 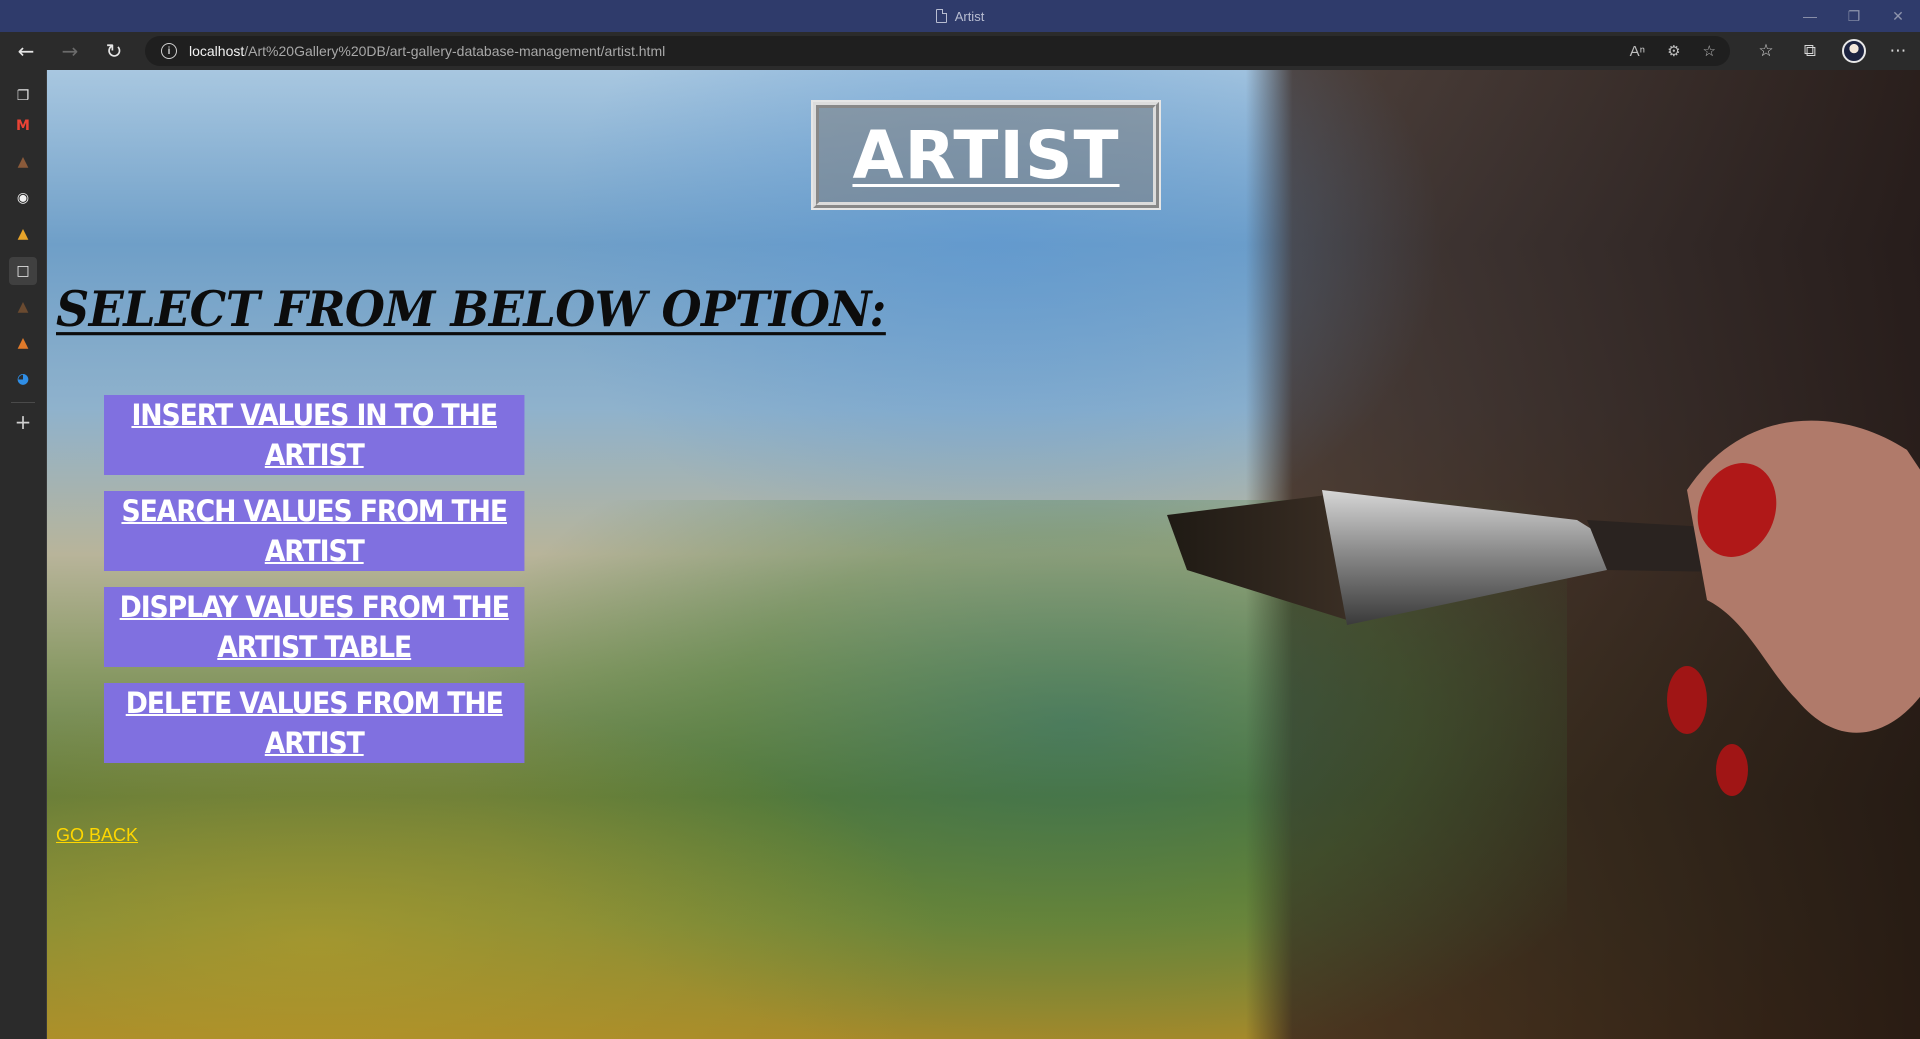 I want to click on page-title-box: ARTIST, so click(x=986, y=155).